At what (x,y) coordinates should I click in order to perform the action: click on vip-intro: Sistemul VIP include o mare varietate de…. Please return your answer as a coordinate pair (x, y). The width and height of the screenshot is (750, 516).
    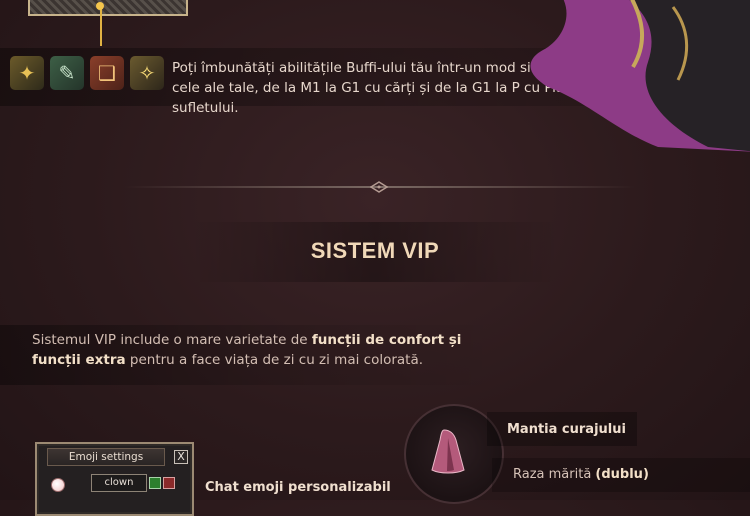
    Looking at the image, I should click on (262, 350).